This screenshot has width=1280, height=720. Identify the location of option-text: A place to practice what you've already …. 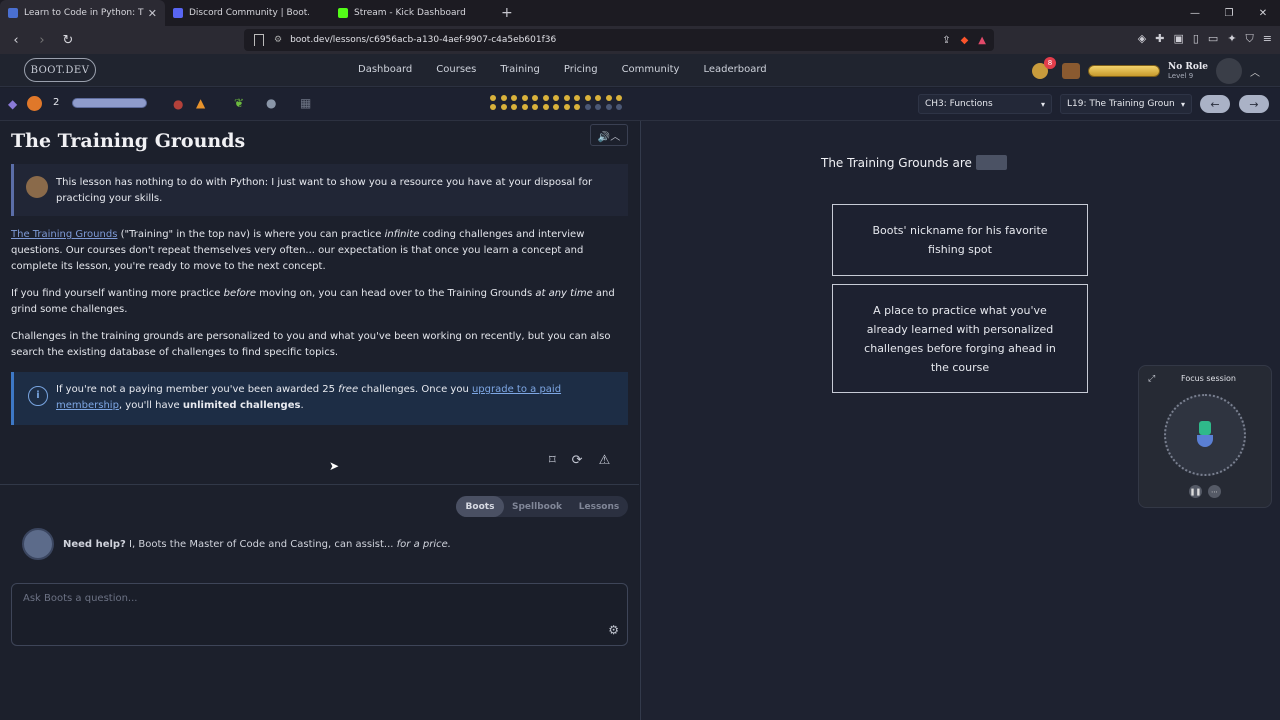
(960, 338).